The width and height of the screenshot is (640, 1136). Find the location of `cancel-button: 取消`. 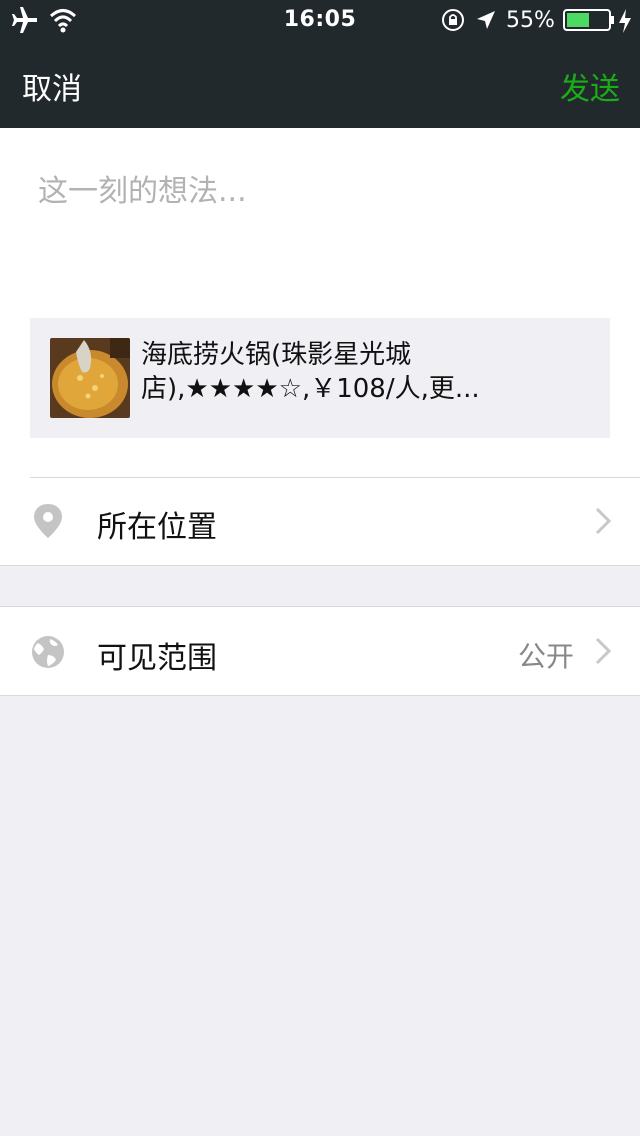

cancel-button: 取消 is located at coordinates (52, 86).